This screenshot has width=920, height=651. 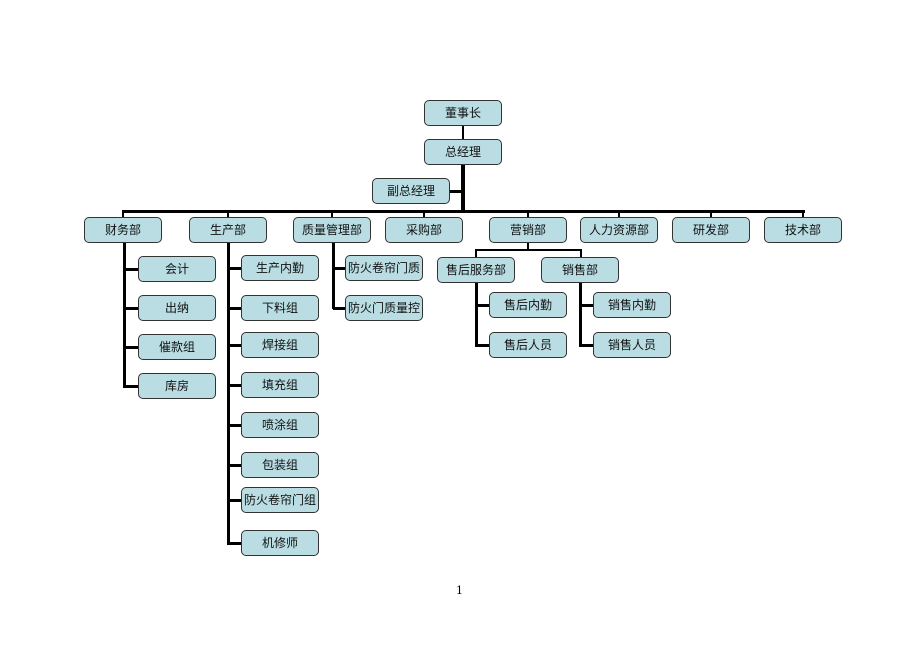 What do you see at coordinates (123, 230) in the screenshot?
I see `node-department: 财务部` at bounding box center [123, 230].